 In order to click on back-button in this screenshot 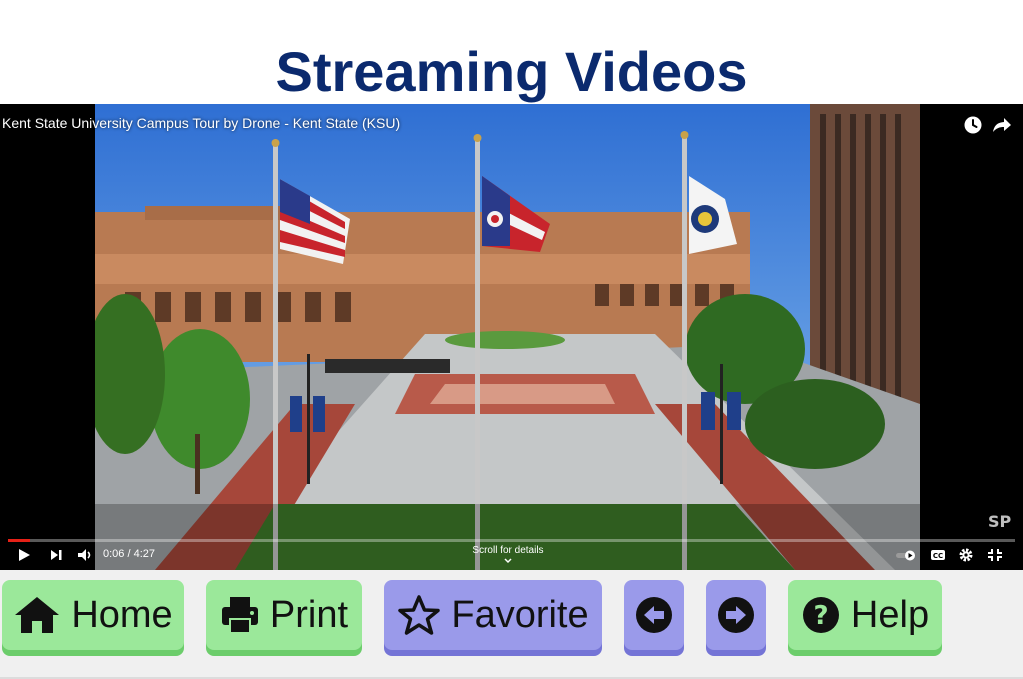, I will do `click(654, 615)`.